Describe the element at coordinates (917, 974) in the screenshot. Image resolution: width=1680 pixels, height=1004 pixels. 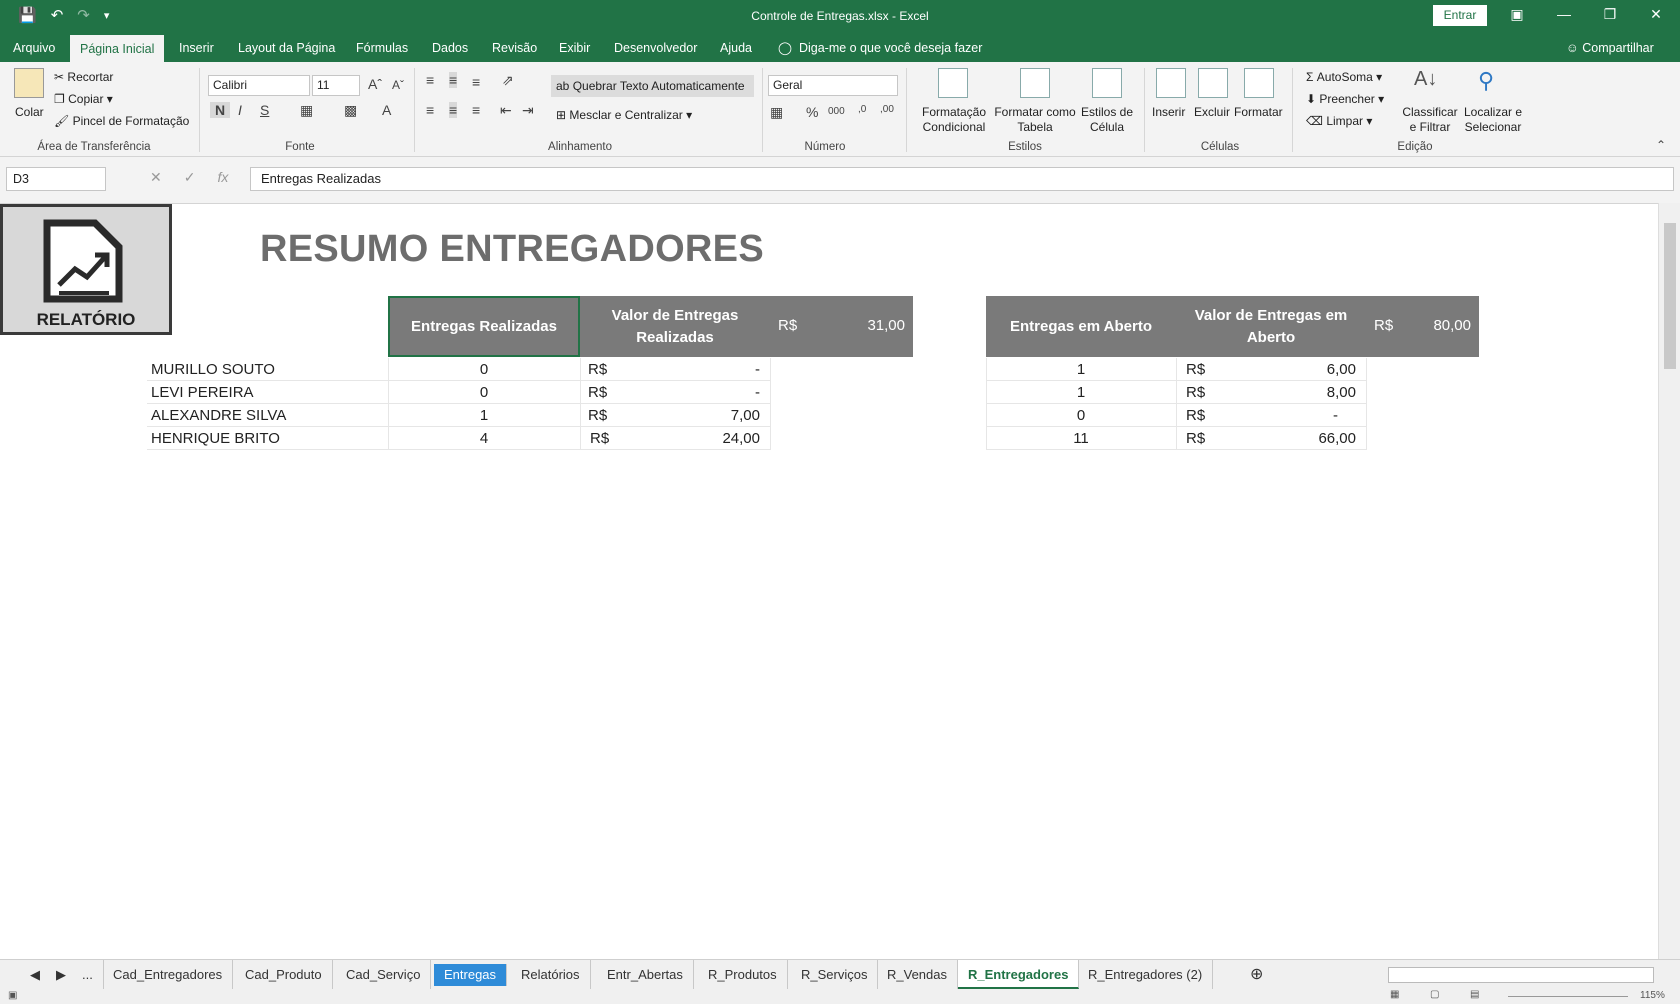
I see `sheet-tab-r-vendas: R_Vendas` at that location.